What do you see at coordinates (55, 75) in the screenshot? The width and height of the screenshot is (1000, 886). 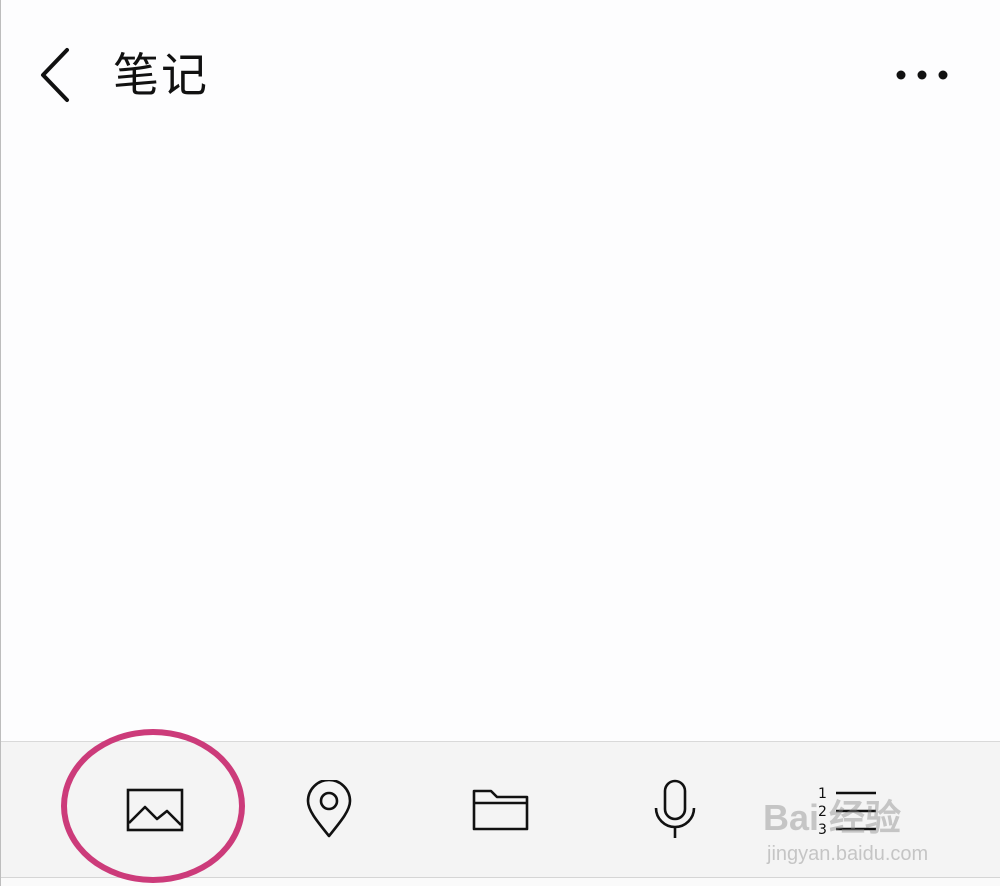 I see `chevron-left-icon` at bounding box center [55, 75].